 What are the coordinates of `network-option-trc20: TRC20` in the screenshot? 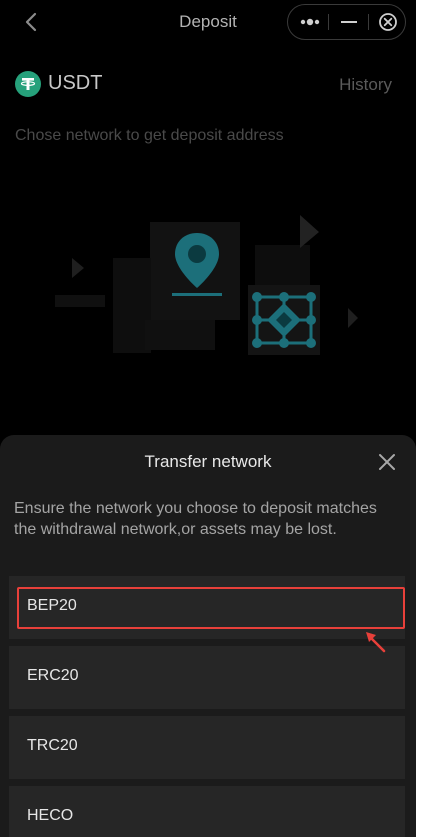 It's located at (207, 747).